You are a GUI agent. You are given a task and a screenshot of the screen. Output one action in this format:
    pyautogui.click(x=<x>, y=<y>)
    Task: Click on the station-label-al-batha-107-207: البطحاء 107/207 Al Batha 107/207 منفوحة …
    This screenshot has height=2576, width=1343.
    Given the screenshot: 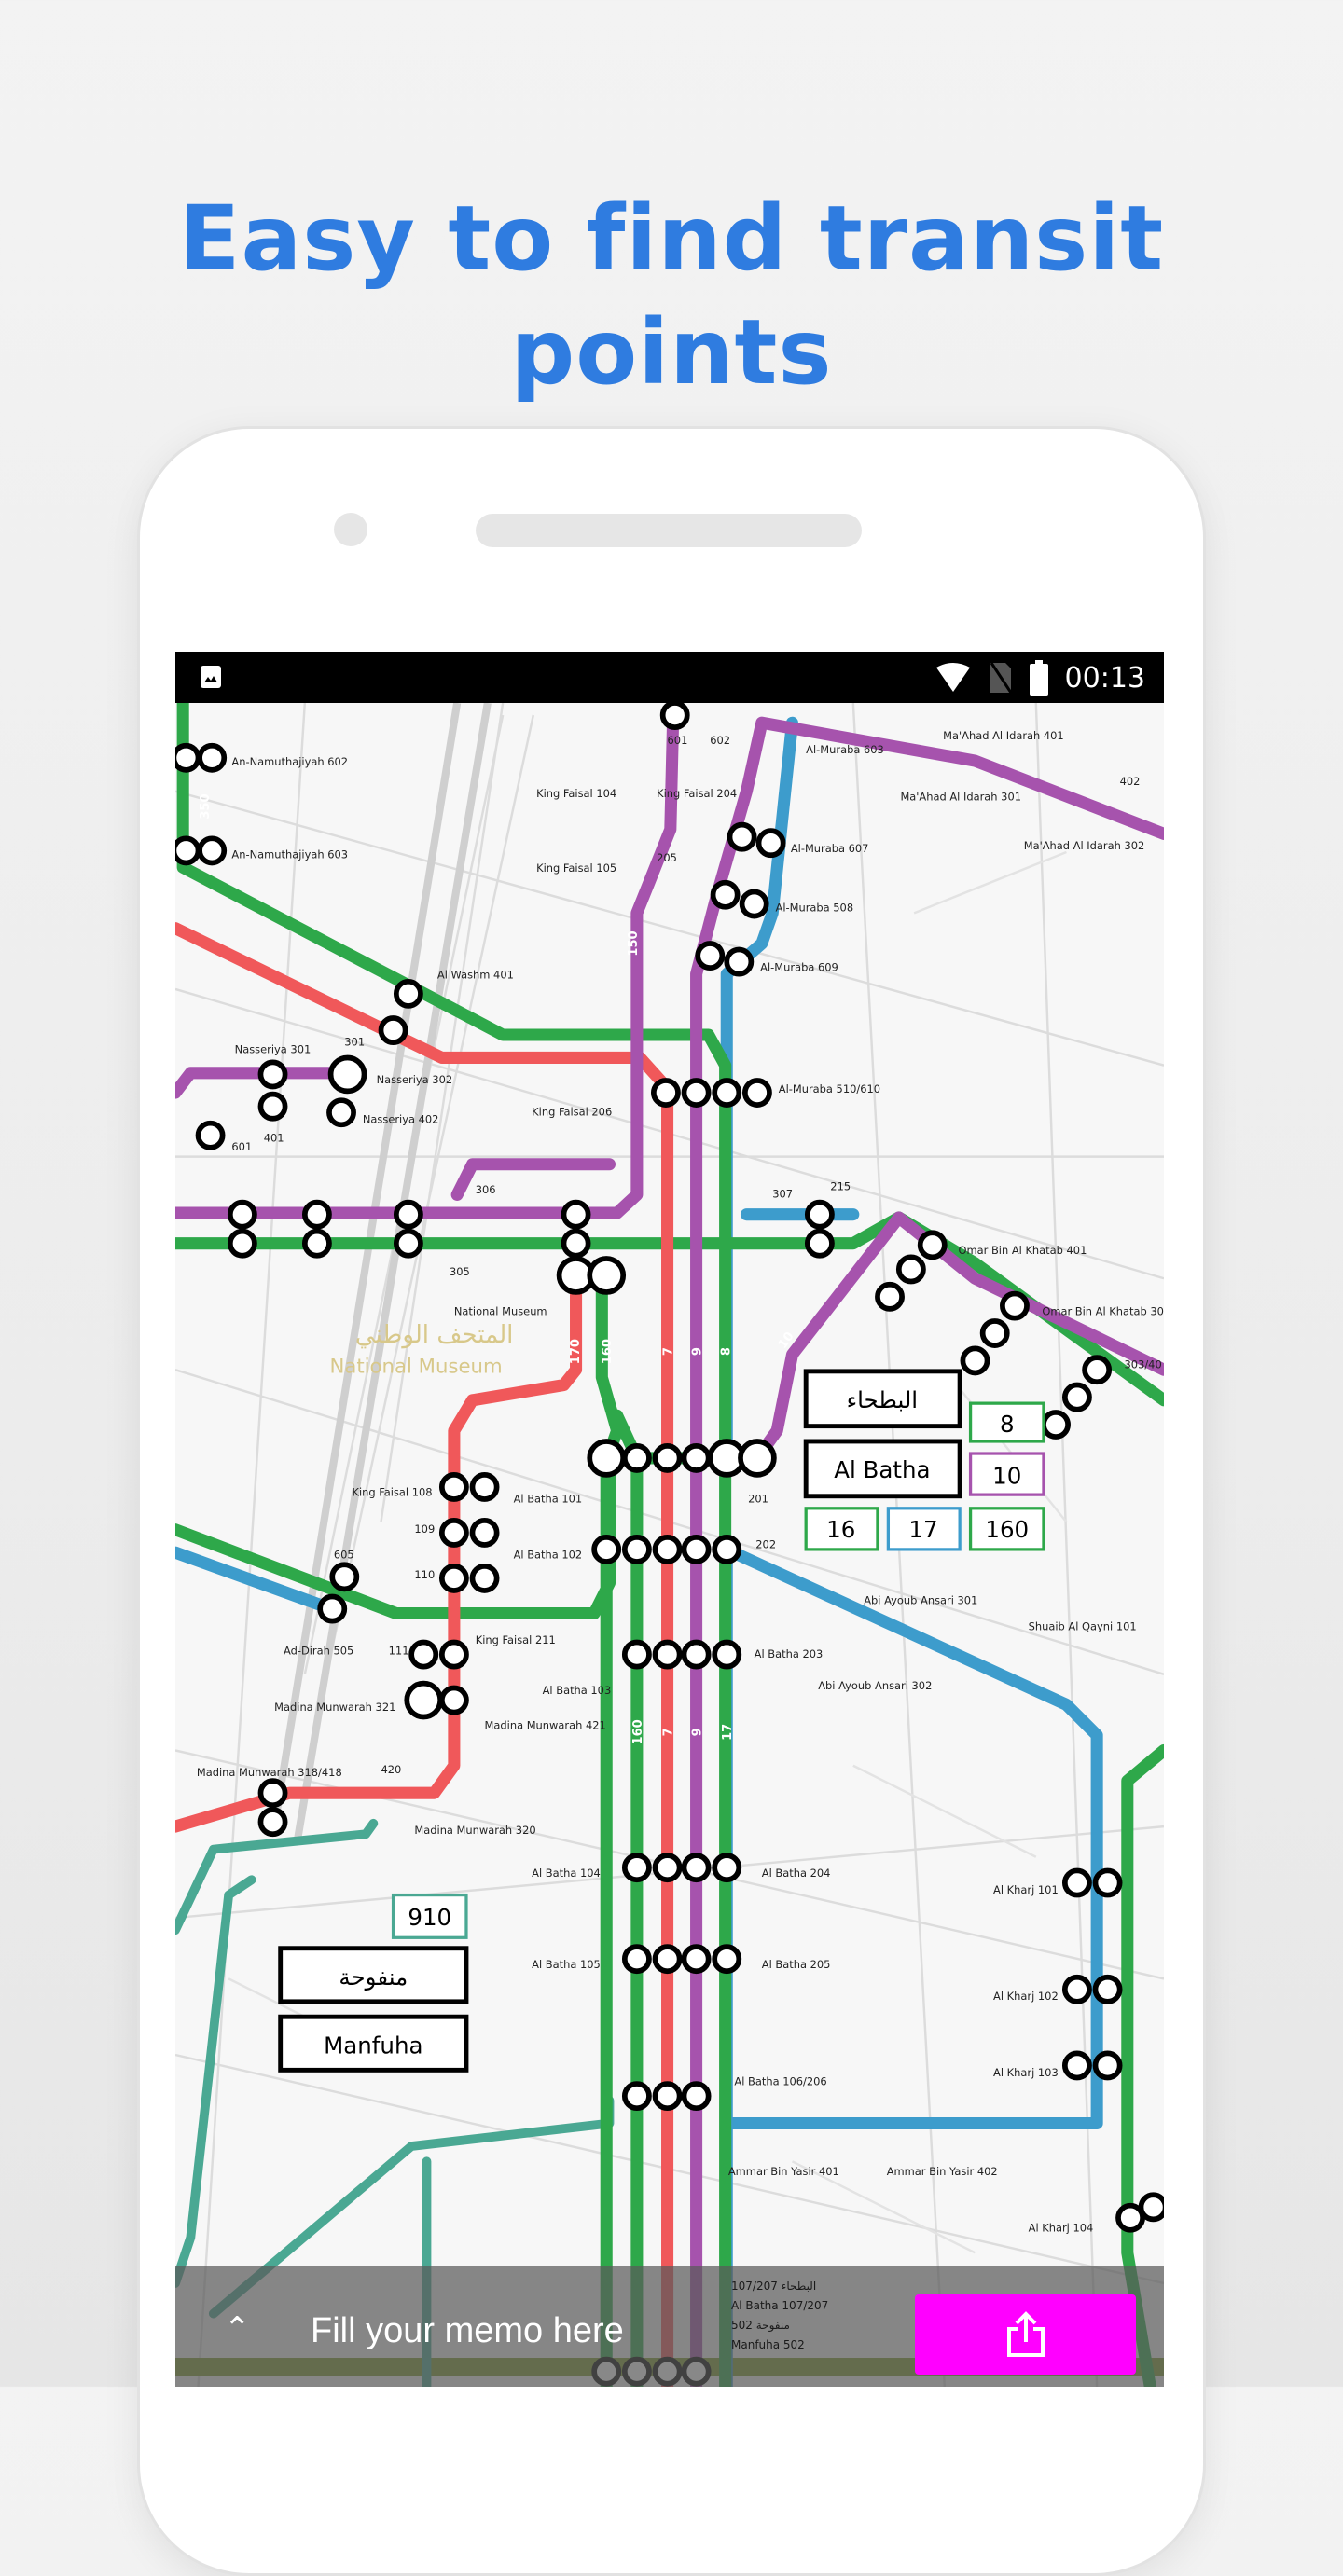 What is the action you would take?
    pyautogui.click(x=780, y=2316)
    